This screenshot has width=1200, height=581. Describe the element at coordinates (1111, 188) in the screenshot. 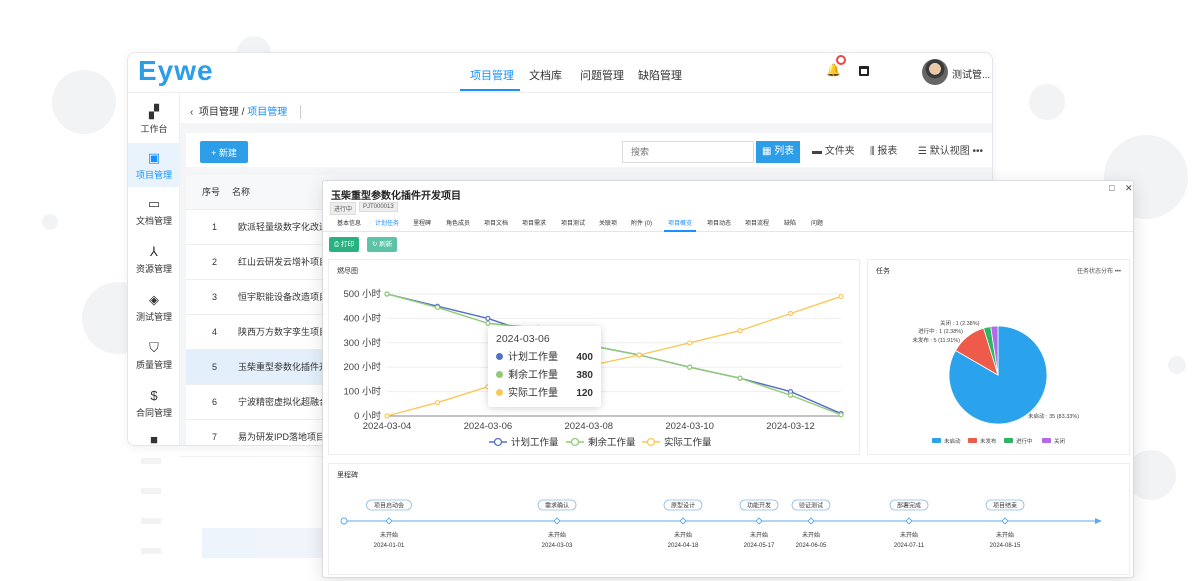

I see `maximize-icon: □` at that location.